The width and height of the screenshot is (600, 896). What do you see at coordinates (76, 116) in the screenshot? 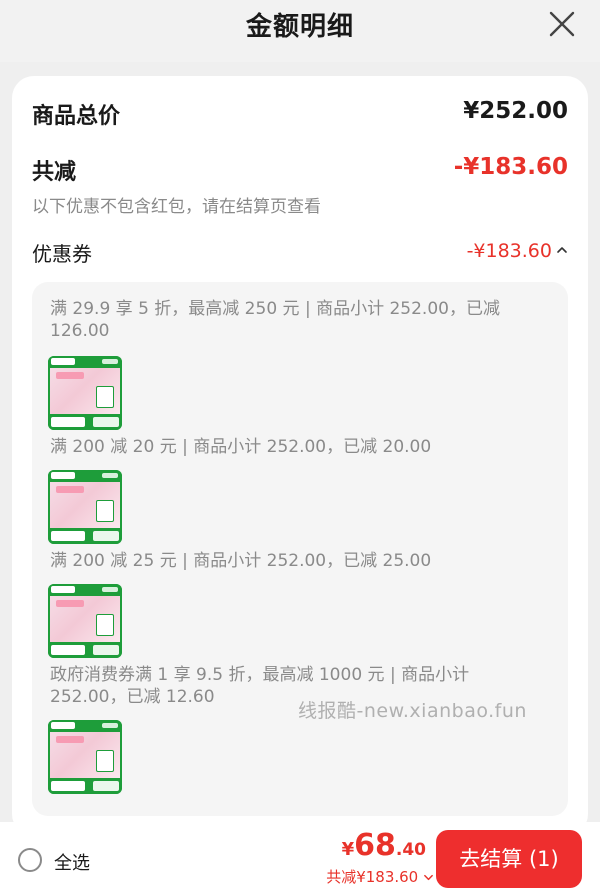
I see `total-price-label: 商品总价` at bounding box center [76, 116].